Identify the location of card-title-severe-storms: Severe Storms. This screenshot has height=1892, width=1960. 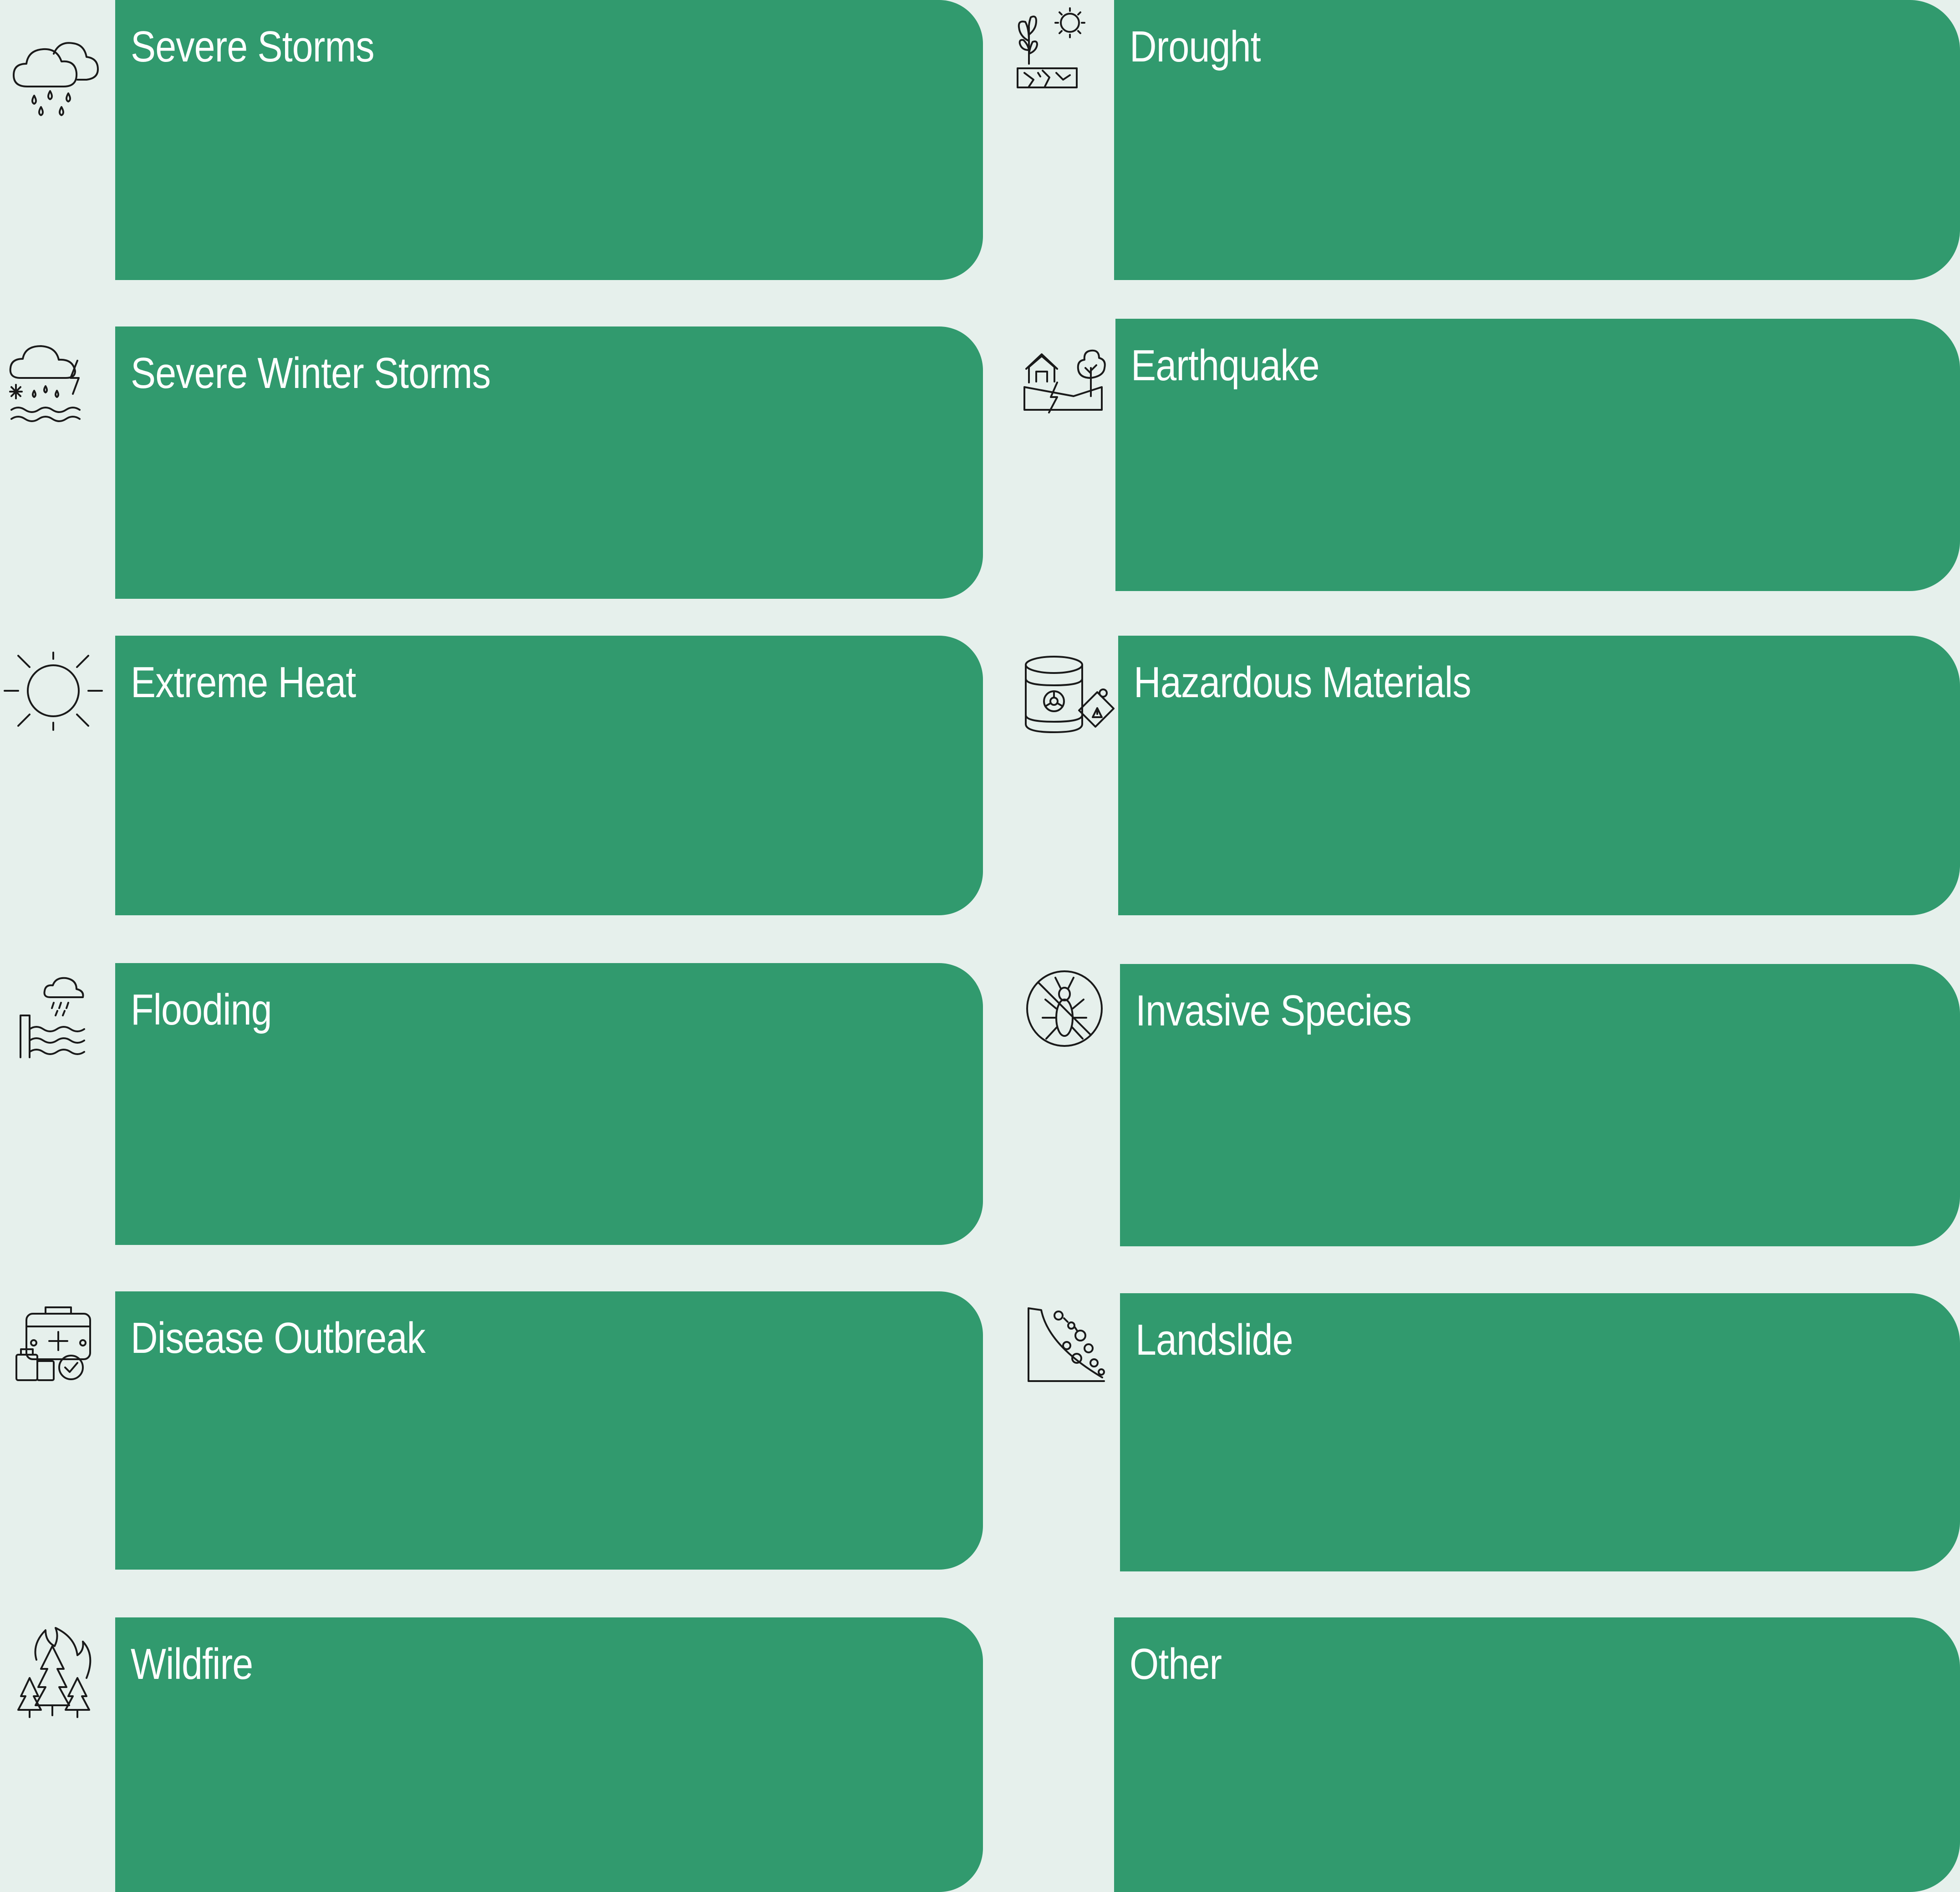
(253, 46).